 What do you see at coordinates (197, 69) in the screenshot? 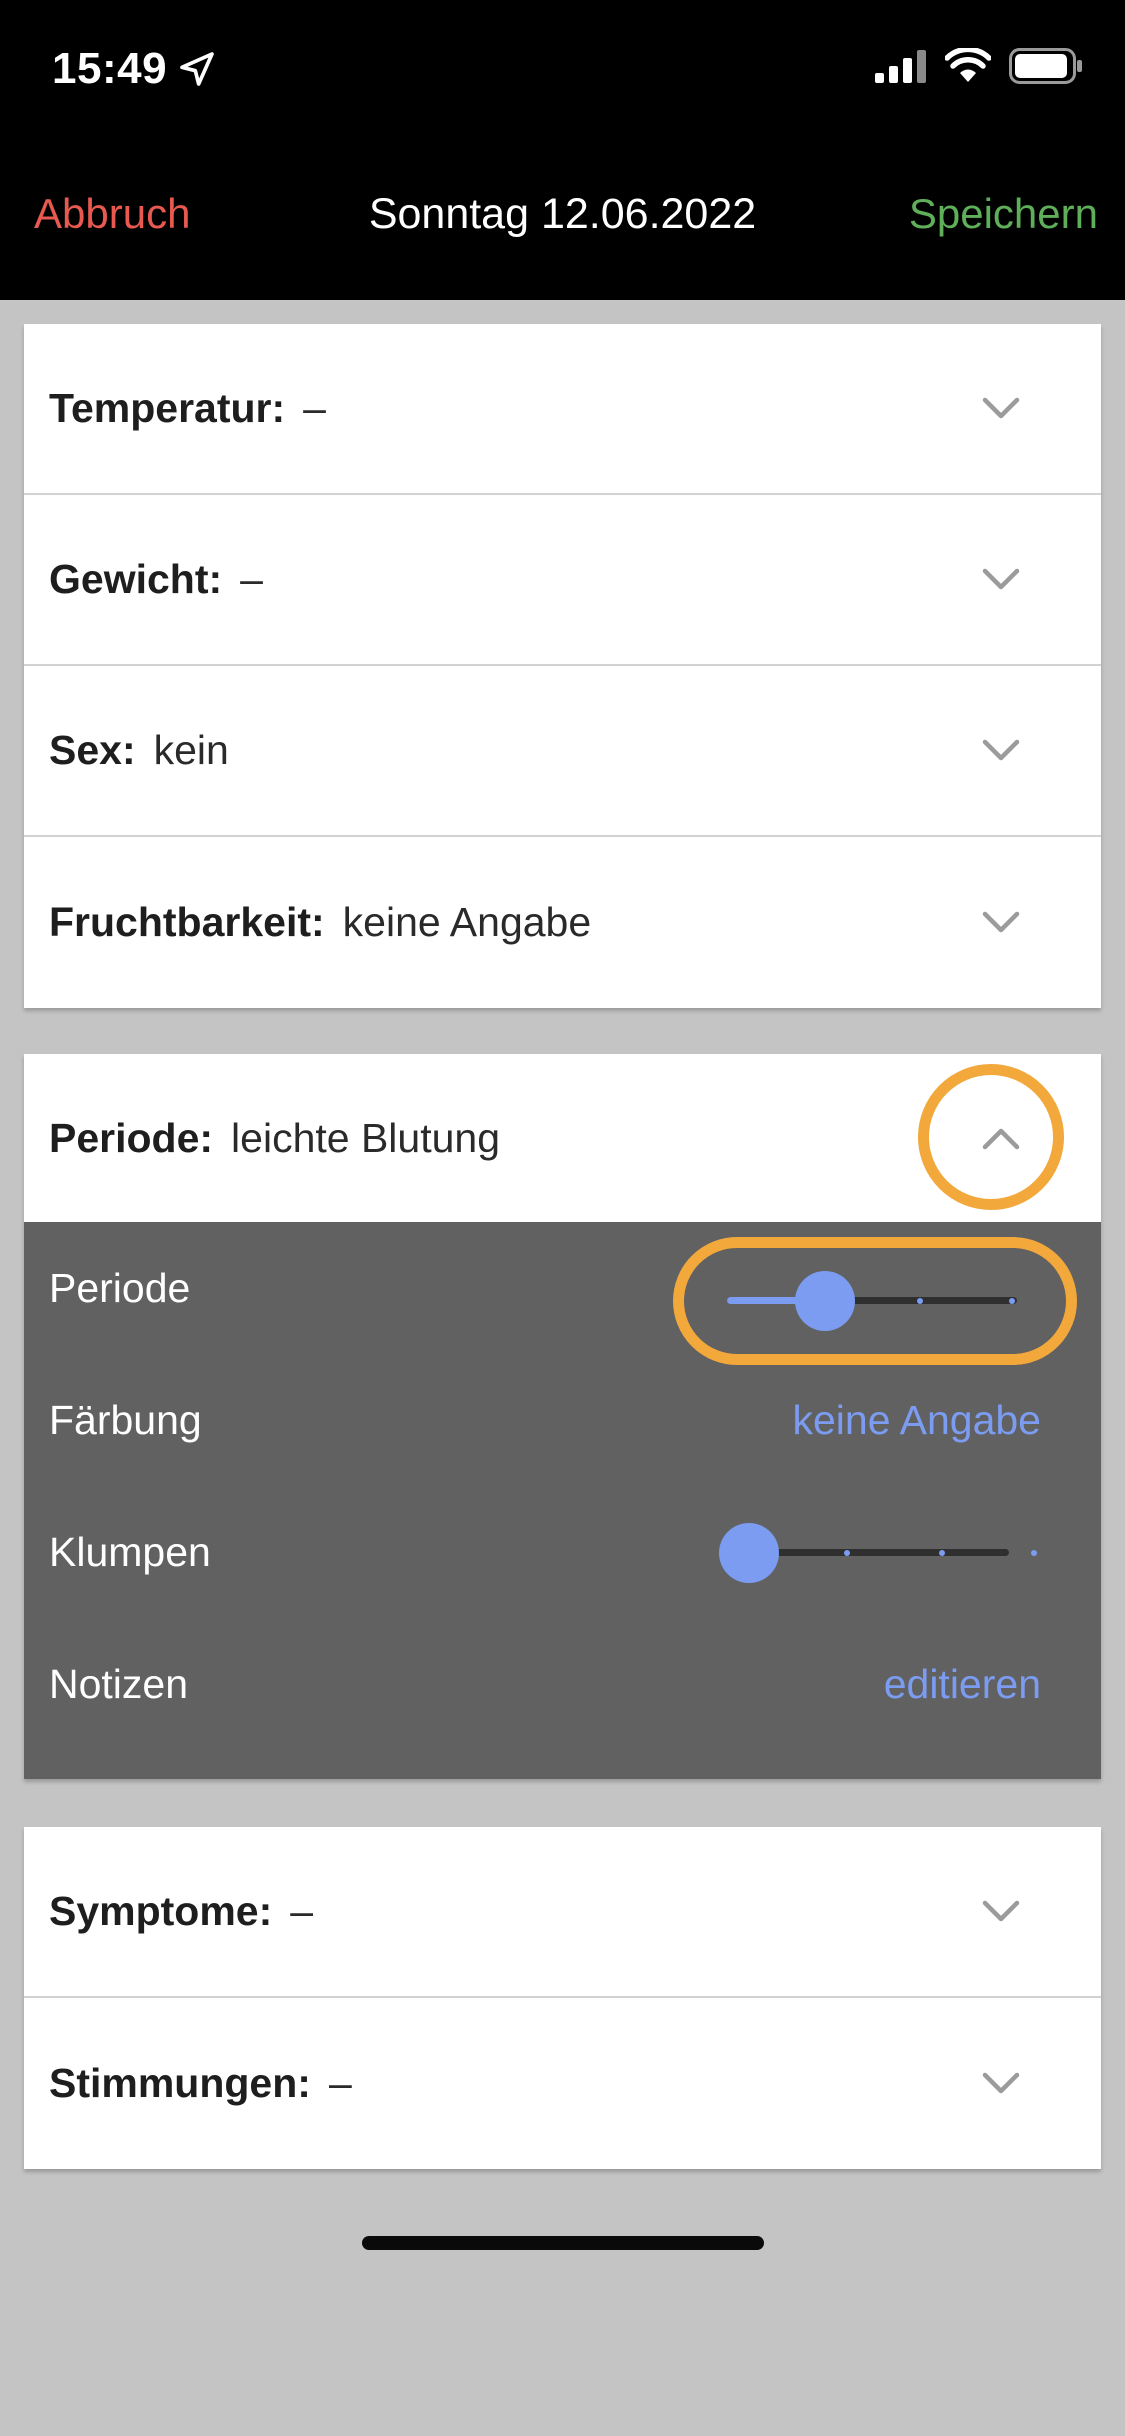
I see `location-arrow-icon` at bounding box center [197, 69].